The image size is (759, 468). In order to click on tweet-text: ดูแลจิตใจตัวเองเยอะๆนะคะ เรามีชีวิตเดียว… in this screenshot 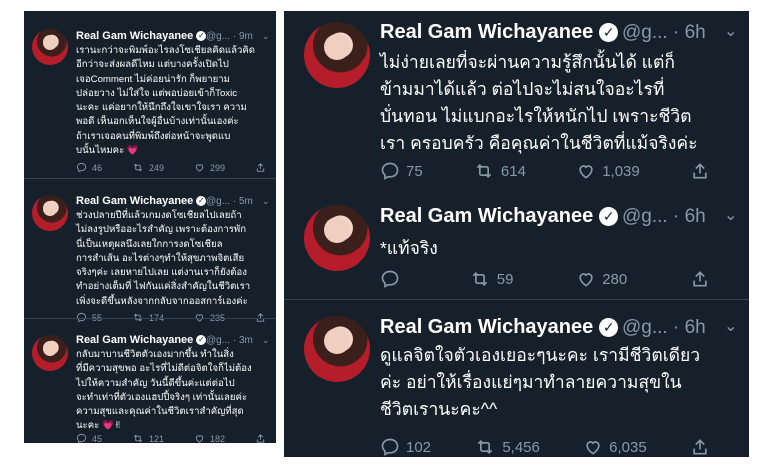, I will do `click(540, 382)`.